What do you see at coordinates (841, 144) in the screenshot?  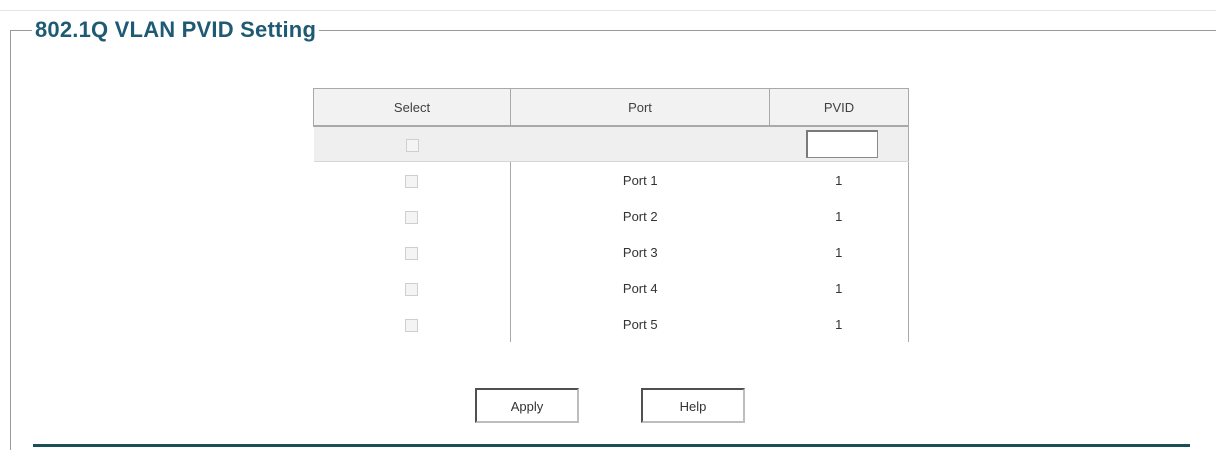 I see `pvid-input` at bounding box center [841, 144].